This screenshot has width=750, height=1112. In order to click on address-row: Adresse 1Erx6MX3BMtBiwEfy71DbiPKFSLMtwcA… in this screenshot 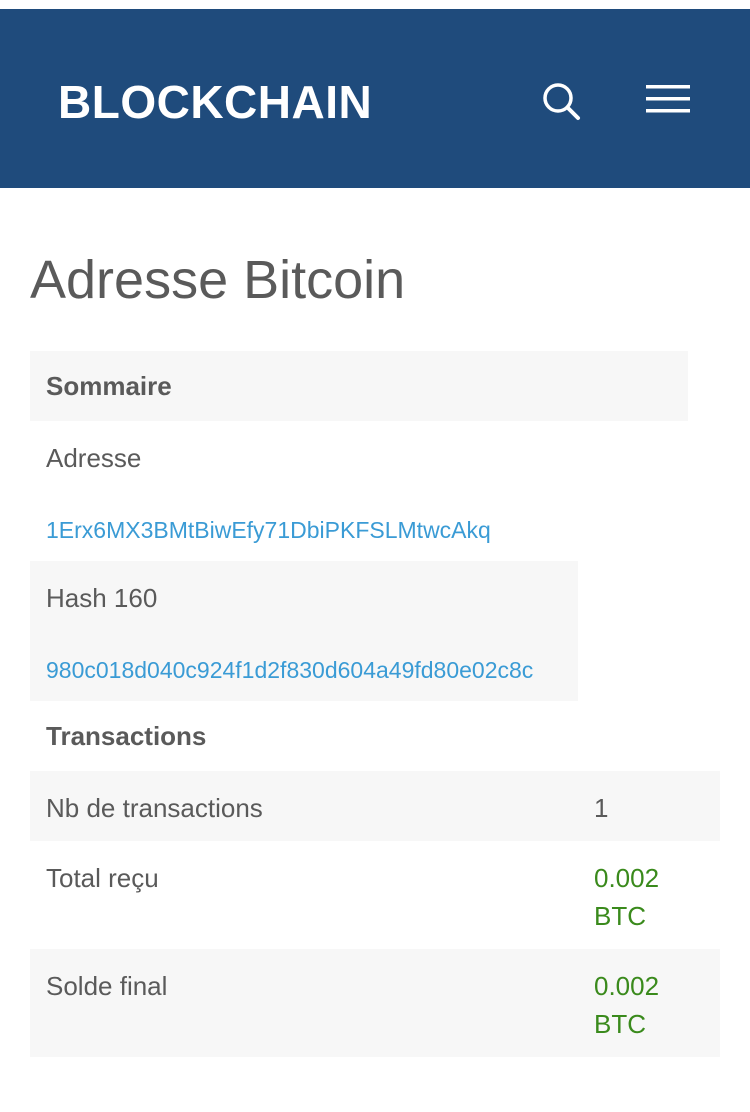, I will do `click(304, 491)`.